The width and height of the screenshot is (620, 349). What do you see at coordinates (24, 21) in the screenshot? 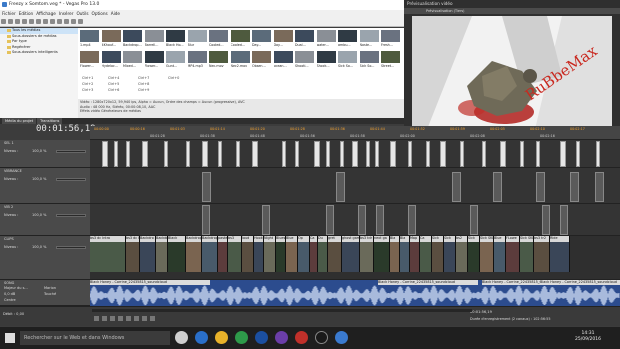
I see `render-icon` at bounding box center [24, 21].